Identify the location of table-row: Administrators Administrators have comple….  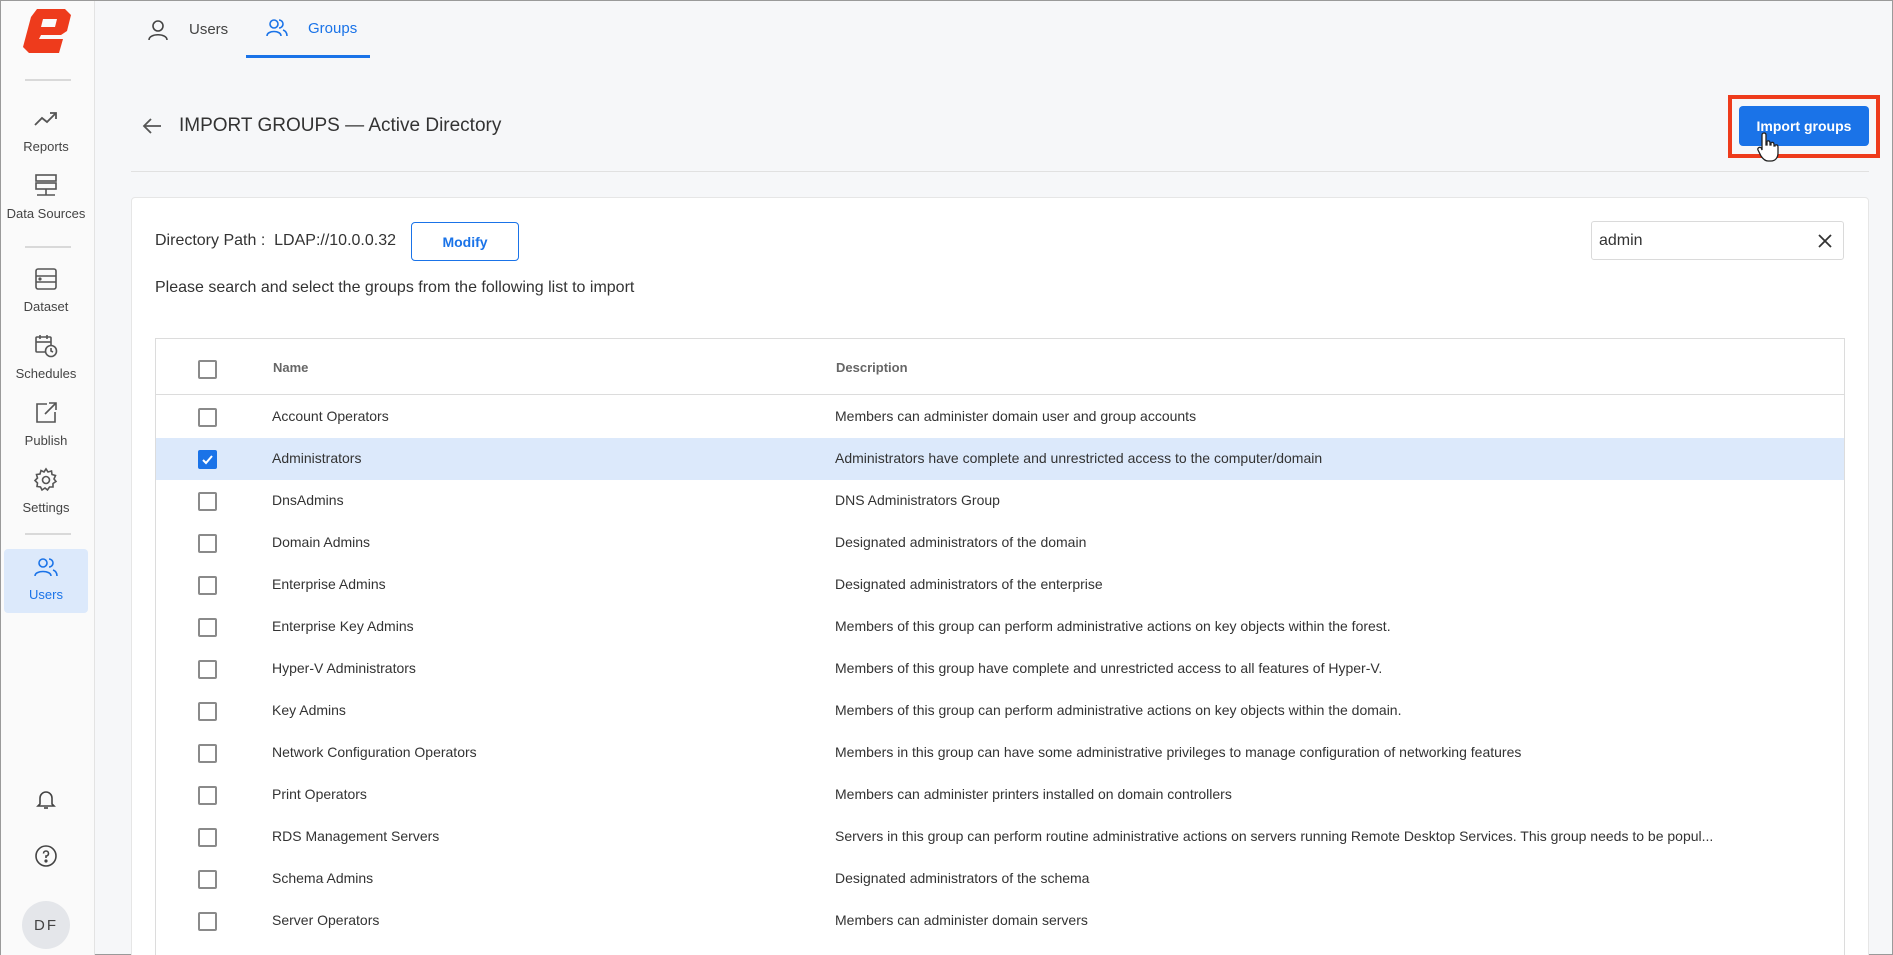
(1000, 459).